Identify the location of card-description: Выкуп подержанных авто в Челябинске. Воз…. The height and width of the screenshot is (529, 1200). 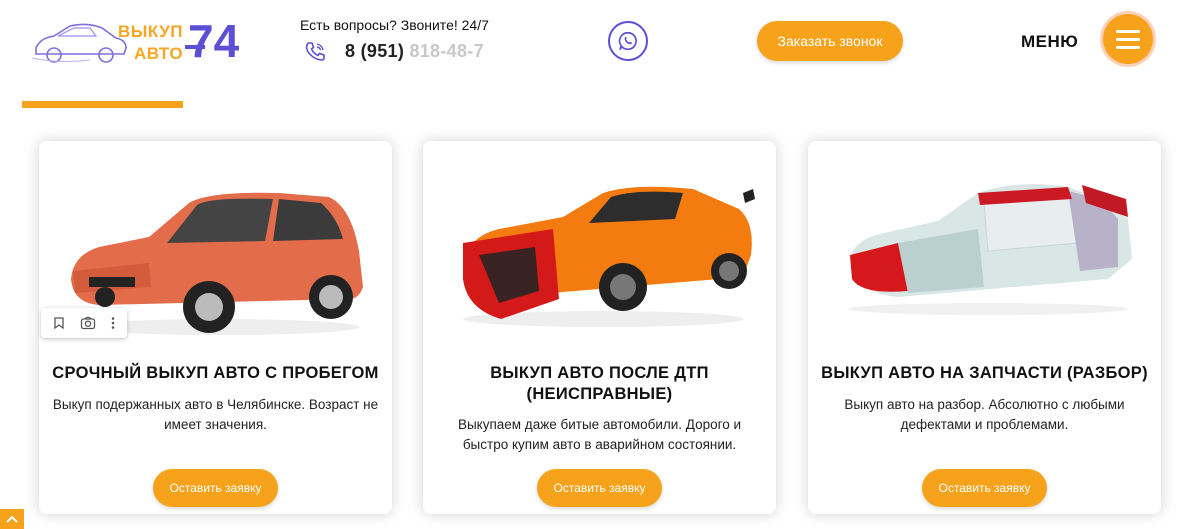
(215, 414).